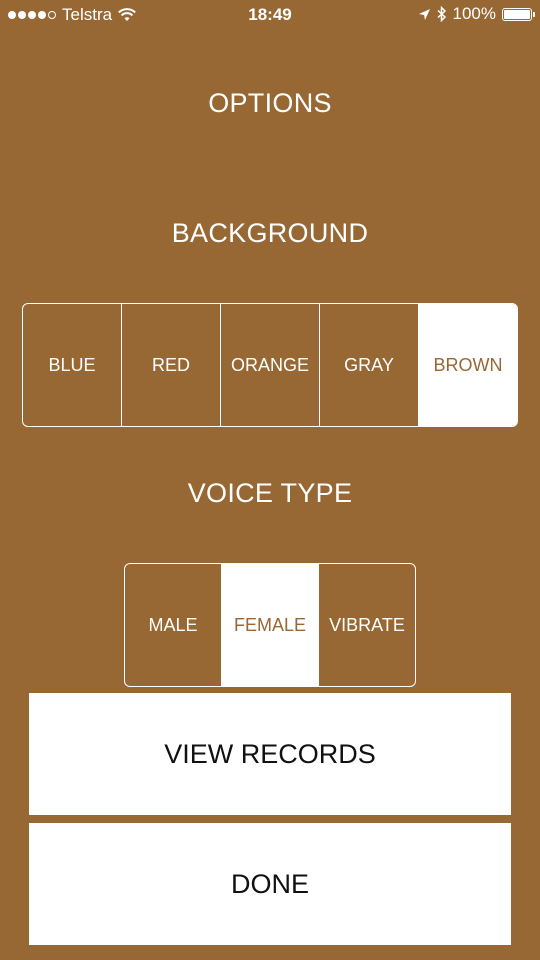 This screenshot has height=960, width=540. I want to click on background-segmented-control: BLUE RED ORANGE GRAY BROWN, so click(270, 365).